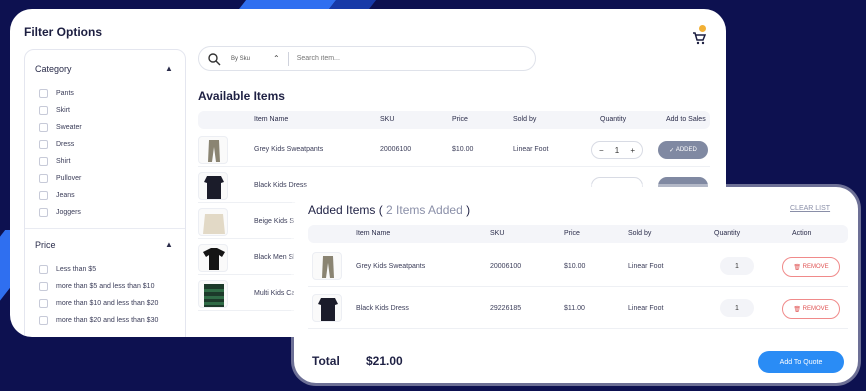 This screenshot has height=391, width=866. What do you see at coordinates (67, 269) in the screenshot?
I see `price-option: Less than $5` at bounding box center [67, 269].